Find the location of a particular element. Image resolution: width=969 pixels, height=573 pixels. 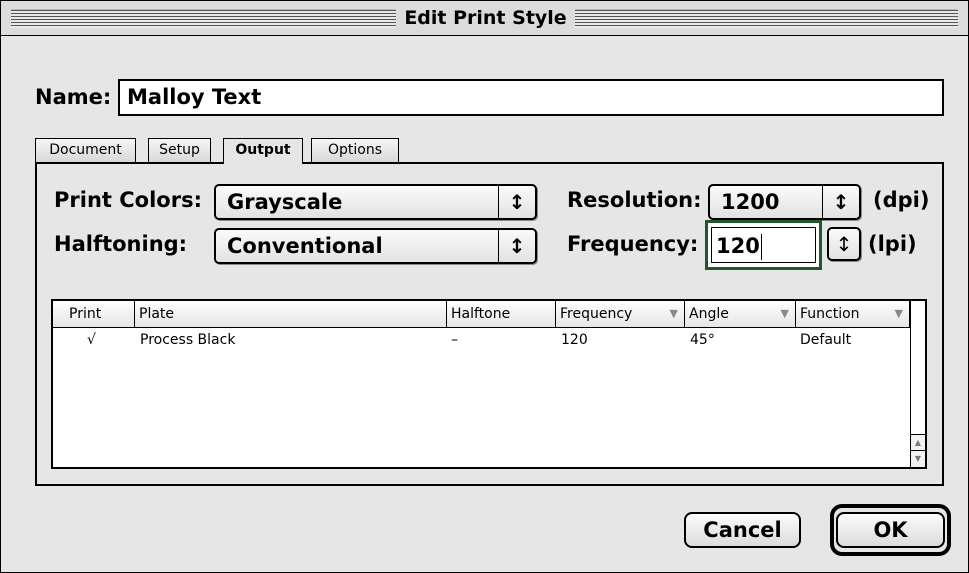

column-header-function: Function ▼ is located at coordinates (853, 314).